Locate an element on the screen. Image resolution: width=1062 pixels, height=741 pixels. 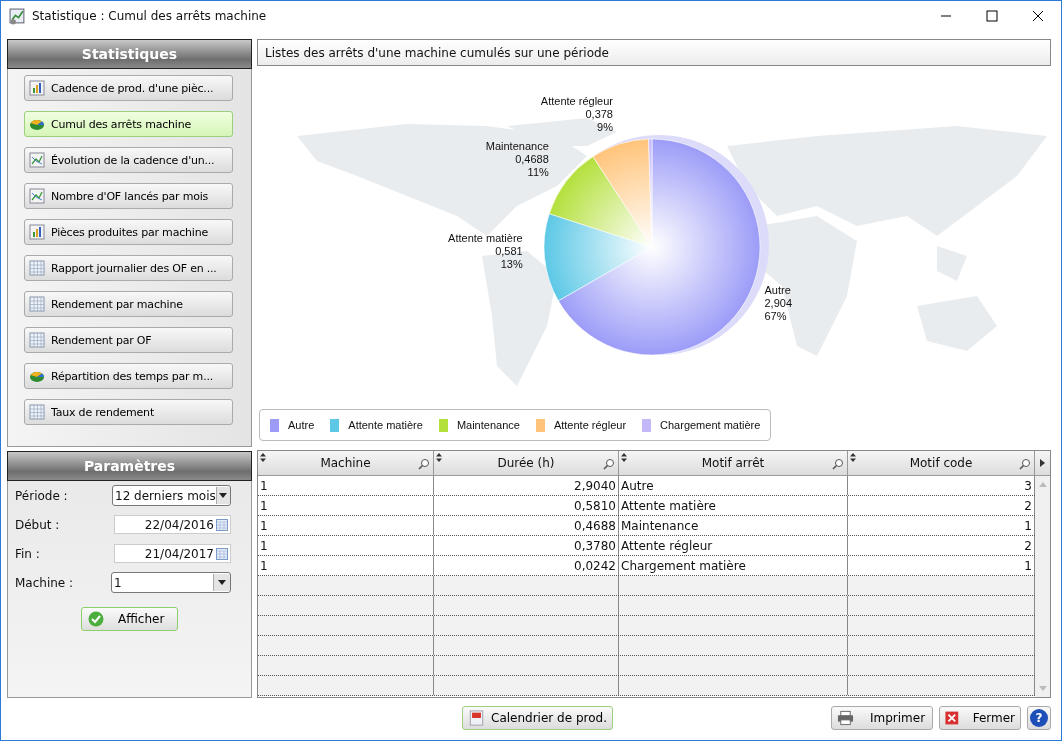
dropdown-field: 12 derniers mois is located at coordinates (171, 495).